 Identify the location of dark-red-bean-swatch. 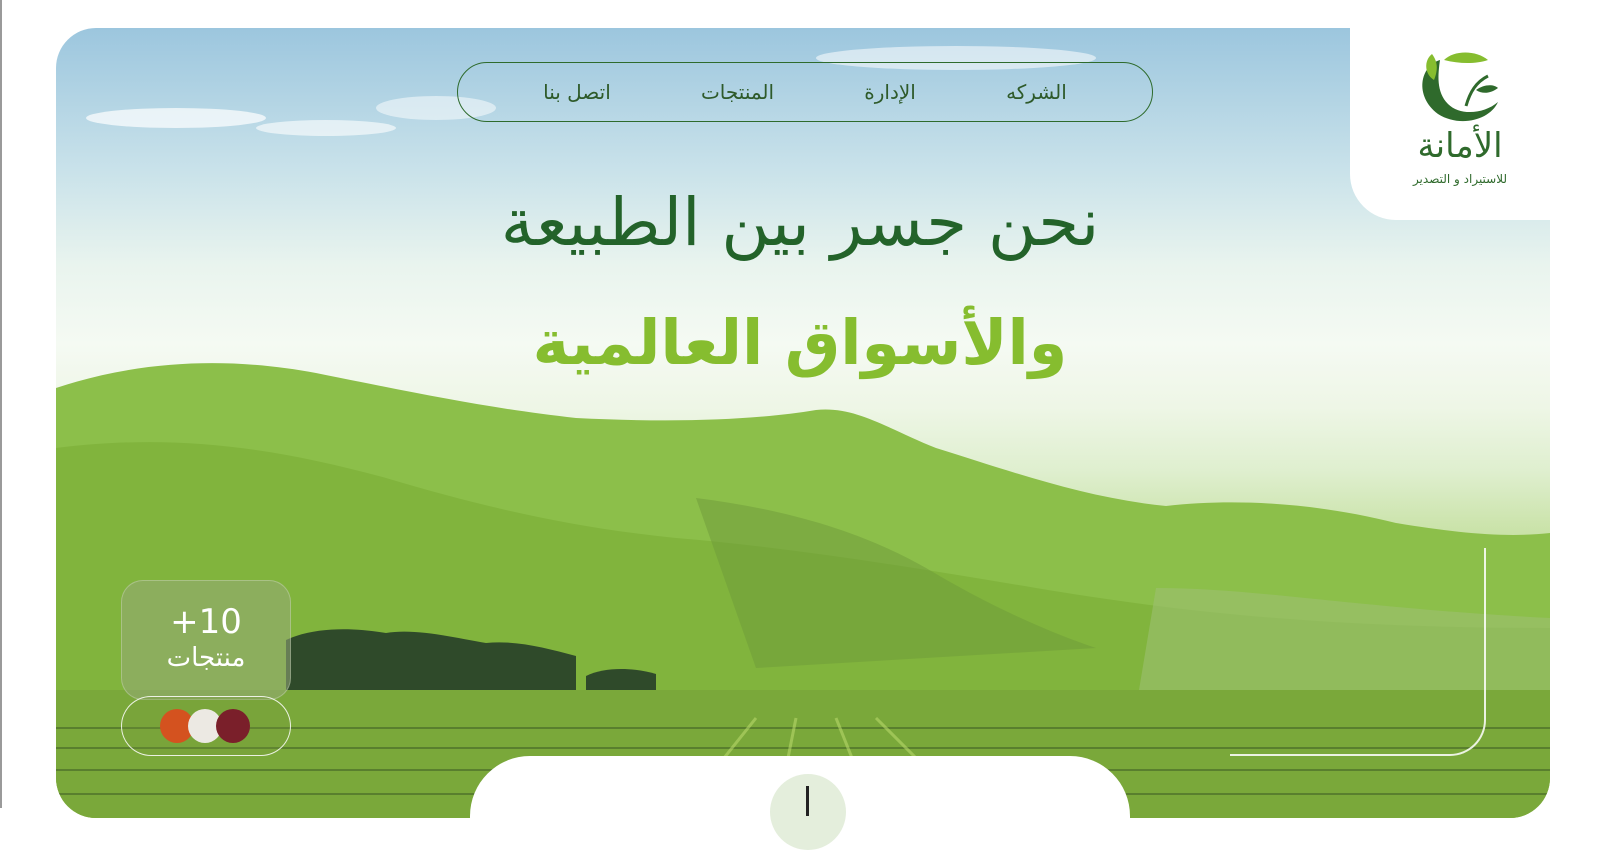
(233, 726).